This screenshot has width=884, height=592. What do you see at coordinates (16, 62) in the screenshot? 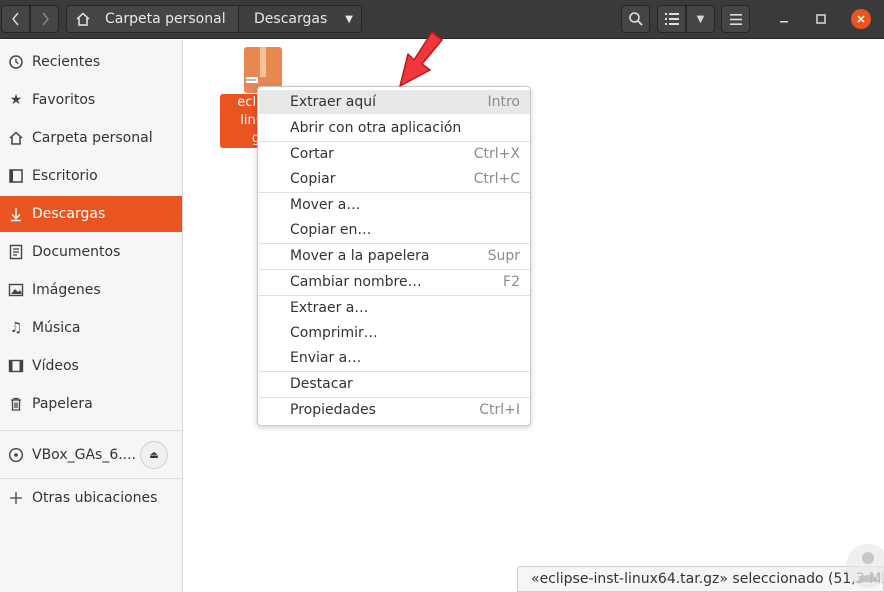
I see `clock-icon` at bounding box center [16, 62].